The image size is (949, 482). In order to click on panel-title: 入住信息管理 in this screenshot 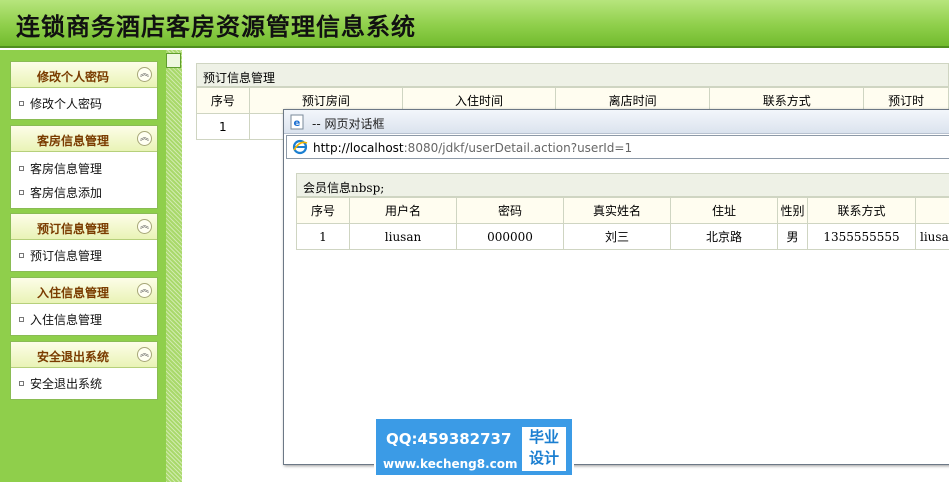, I will do `click(72, 293)`.